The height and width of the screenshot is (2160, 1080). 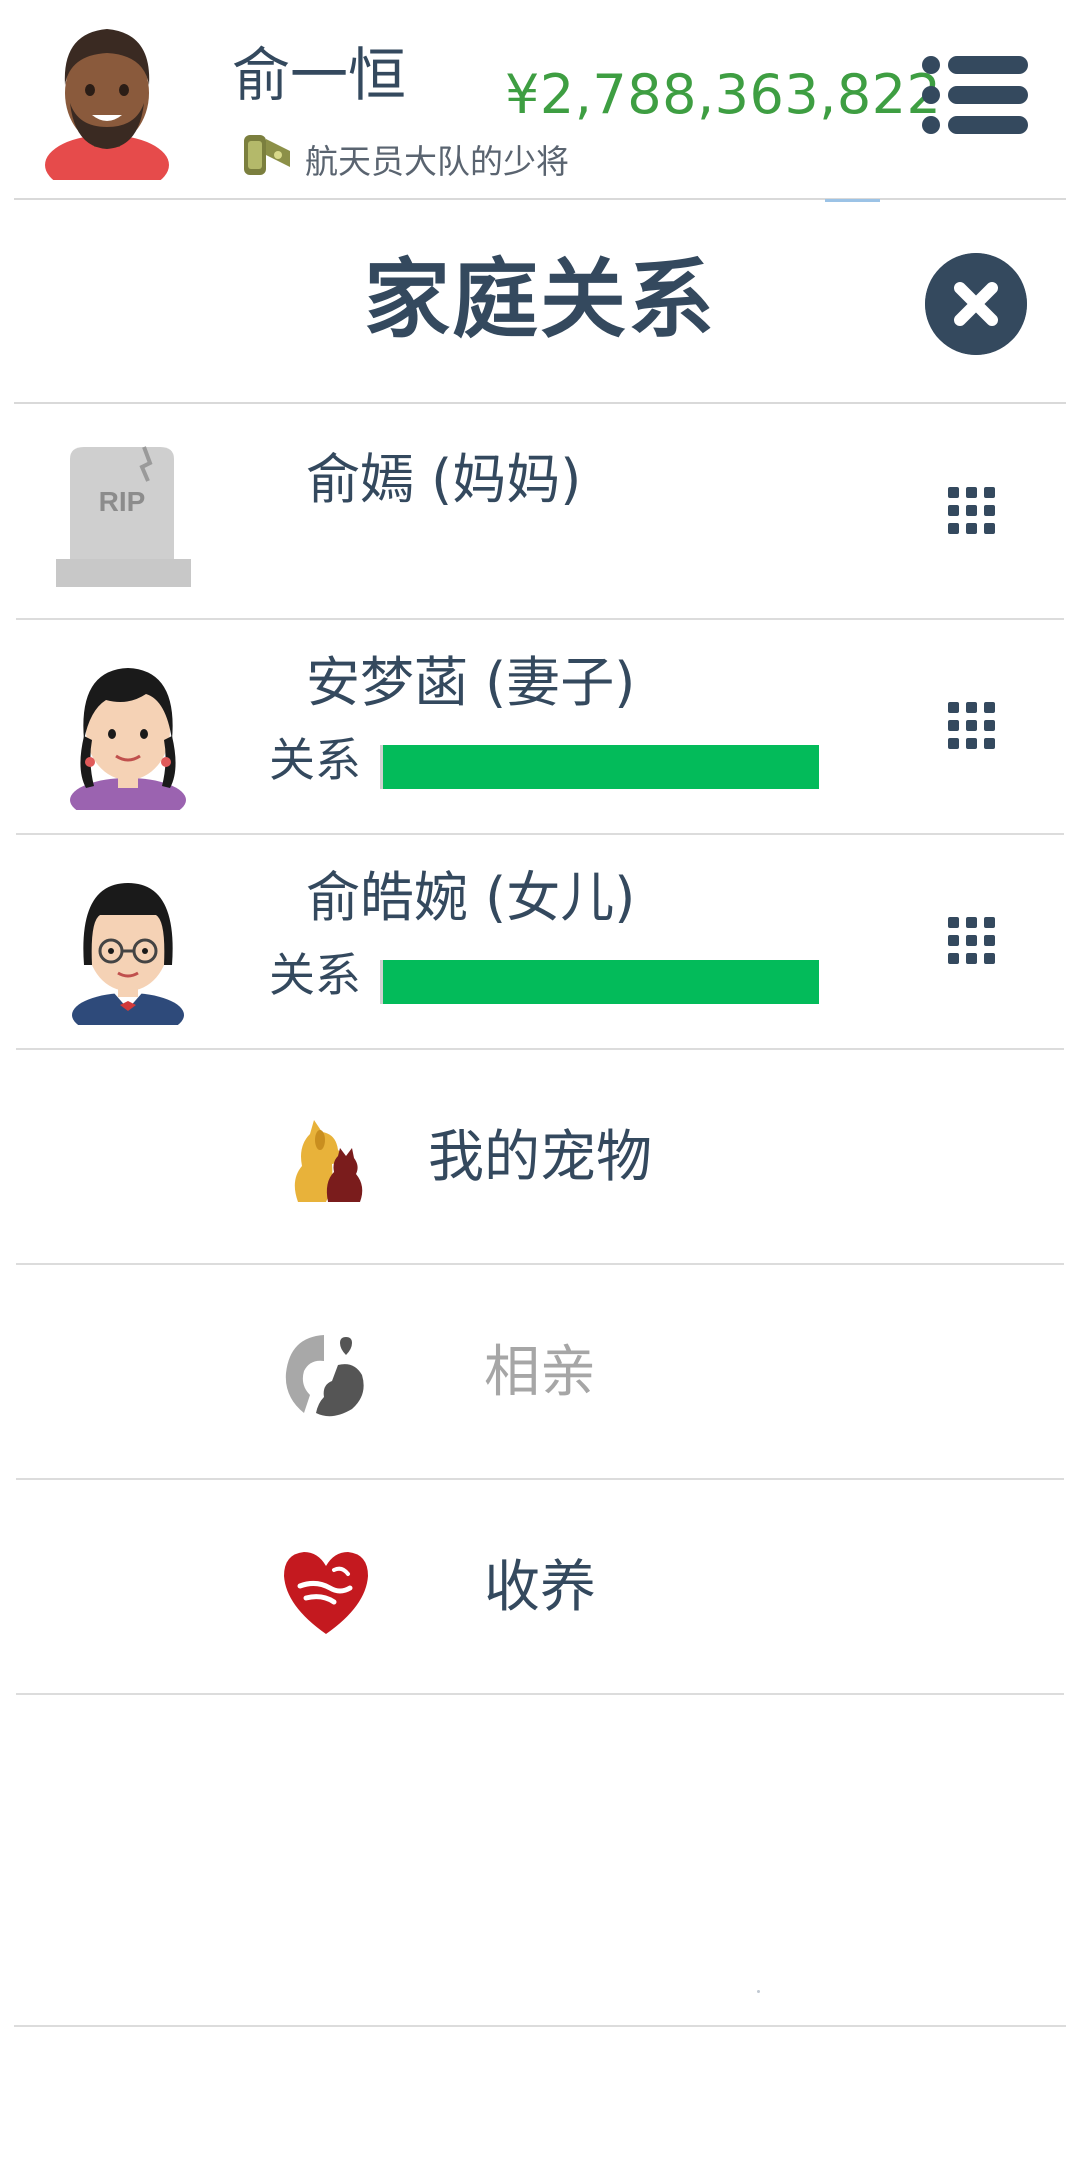 What do you see at coordinates (471, 897) in the screenshot?
I see `family-member-name: 俞皓婉 (女儿)` at bounding box center [471, 897].